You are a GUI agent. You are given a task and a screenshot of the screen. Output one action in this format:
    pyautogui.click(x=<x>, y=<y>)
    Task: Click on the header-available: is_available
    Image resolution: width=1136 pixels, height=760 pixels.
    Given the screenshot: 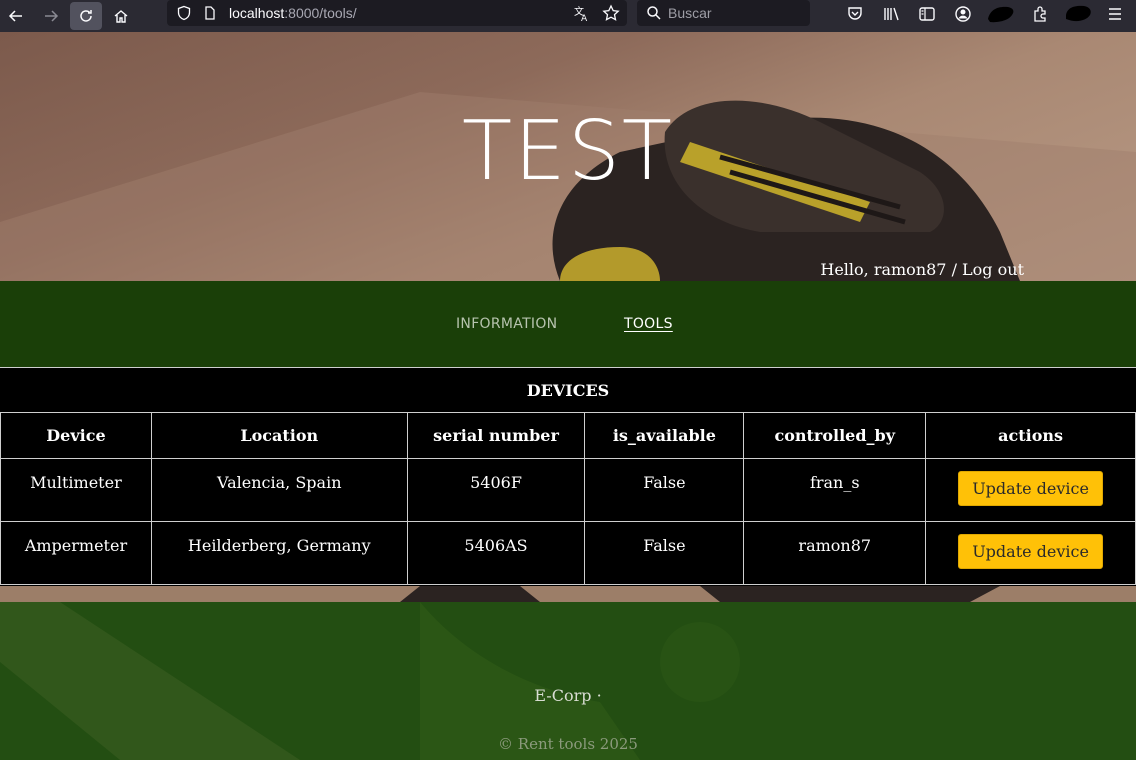 What is the action you would take?
    pyautogui.click(x=664, y=435)
    